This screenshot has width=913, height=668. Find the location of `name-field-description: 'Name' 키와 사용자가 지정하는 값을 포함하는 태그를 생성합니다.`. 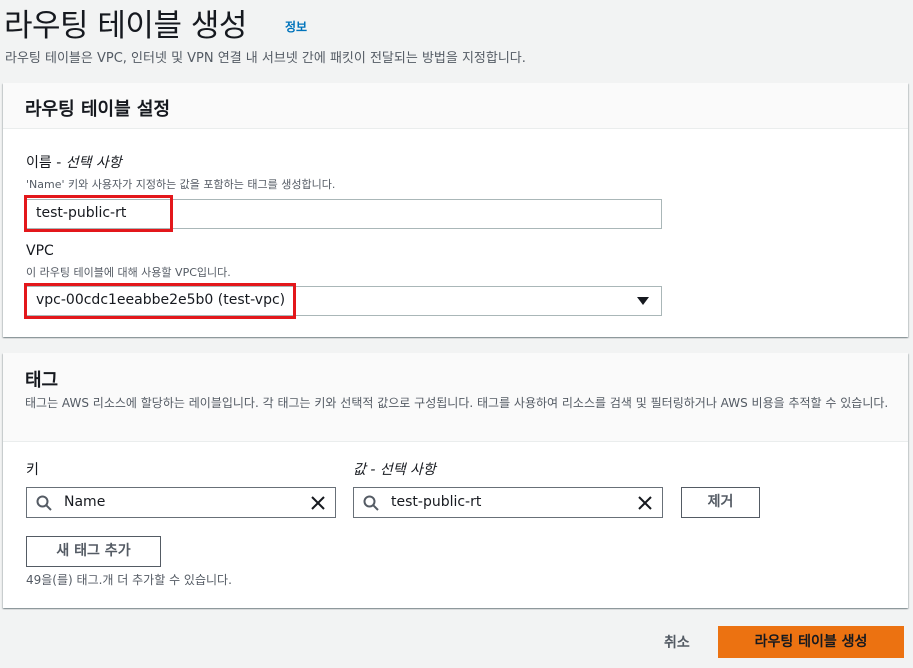

name-field-description: 'Name' 키와 사용자가 지정하는 값을 포함하는 태그를 생성합니다. is located at coordinates (181, 184).